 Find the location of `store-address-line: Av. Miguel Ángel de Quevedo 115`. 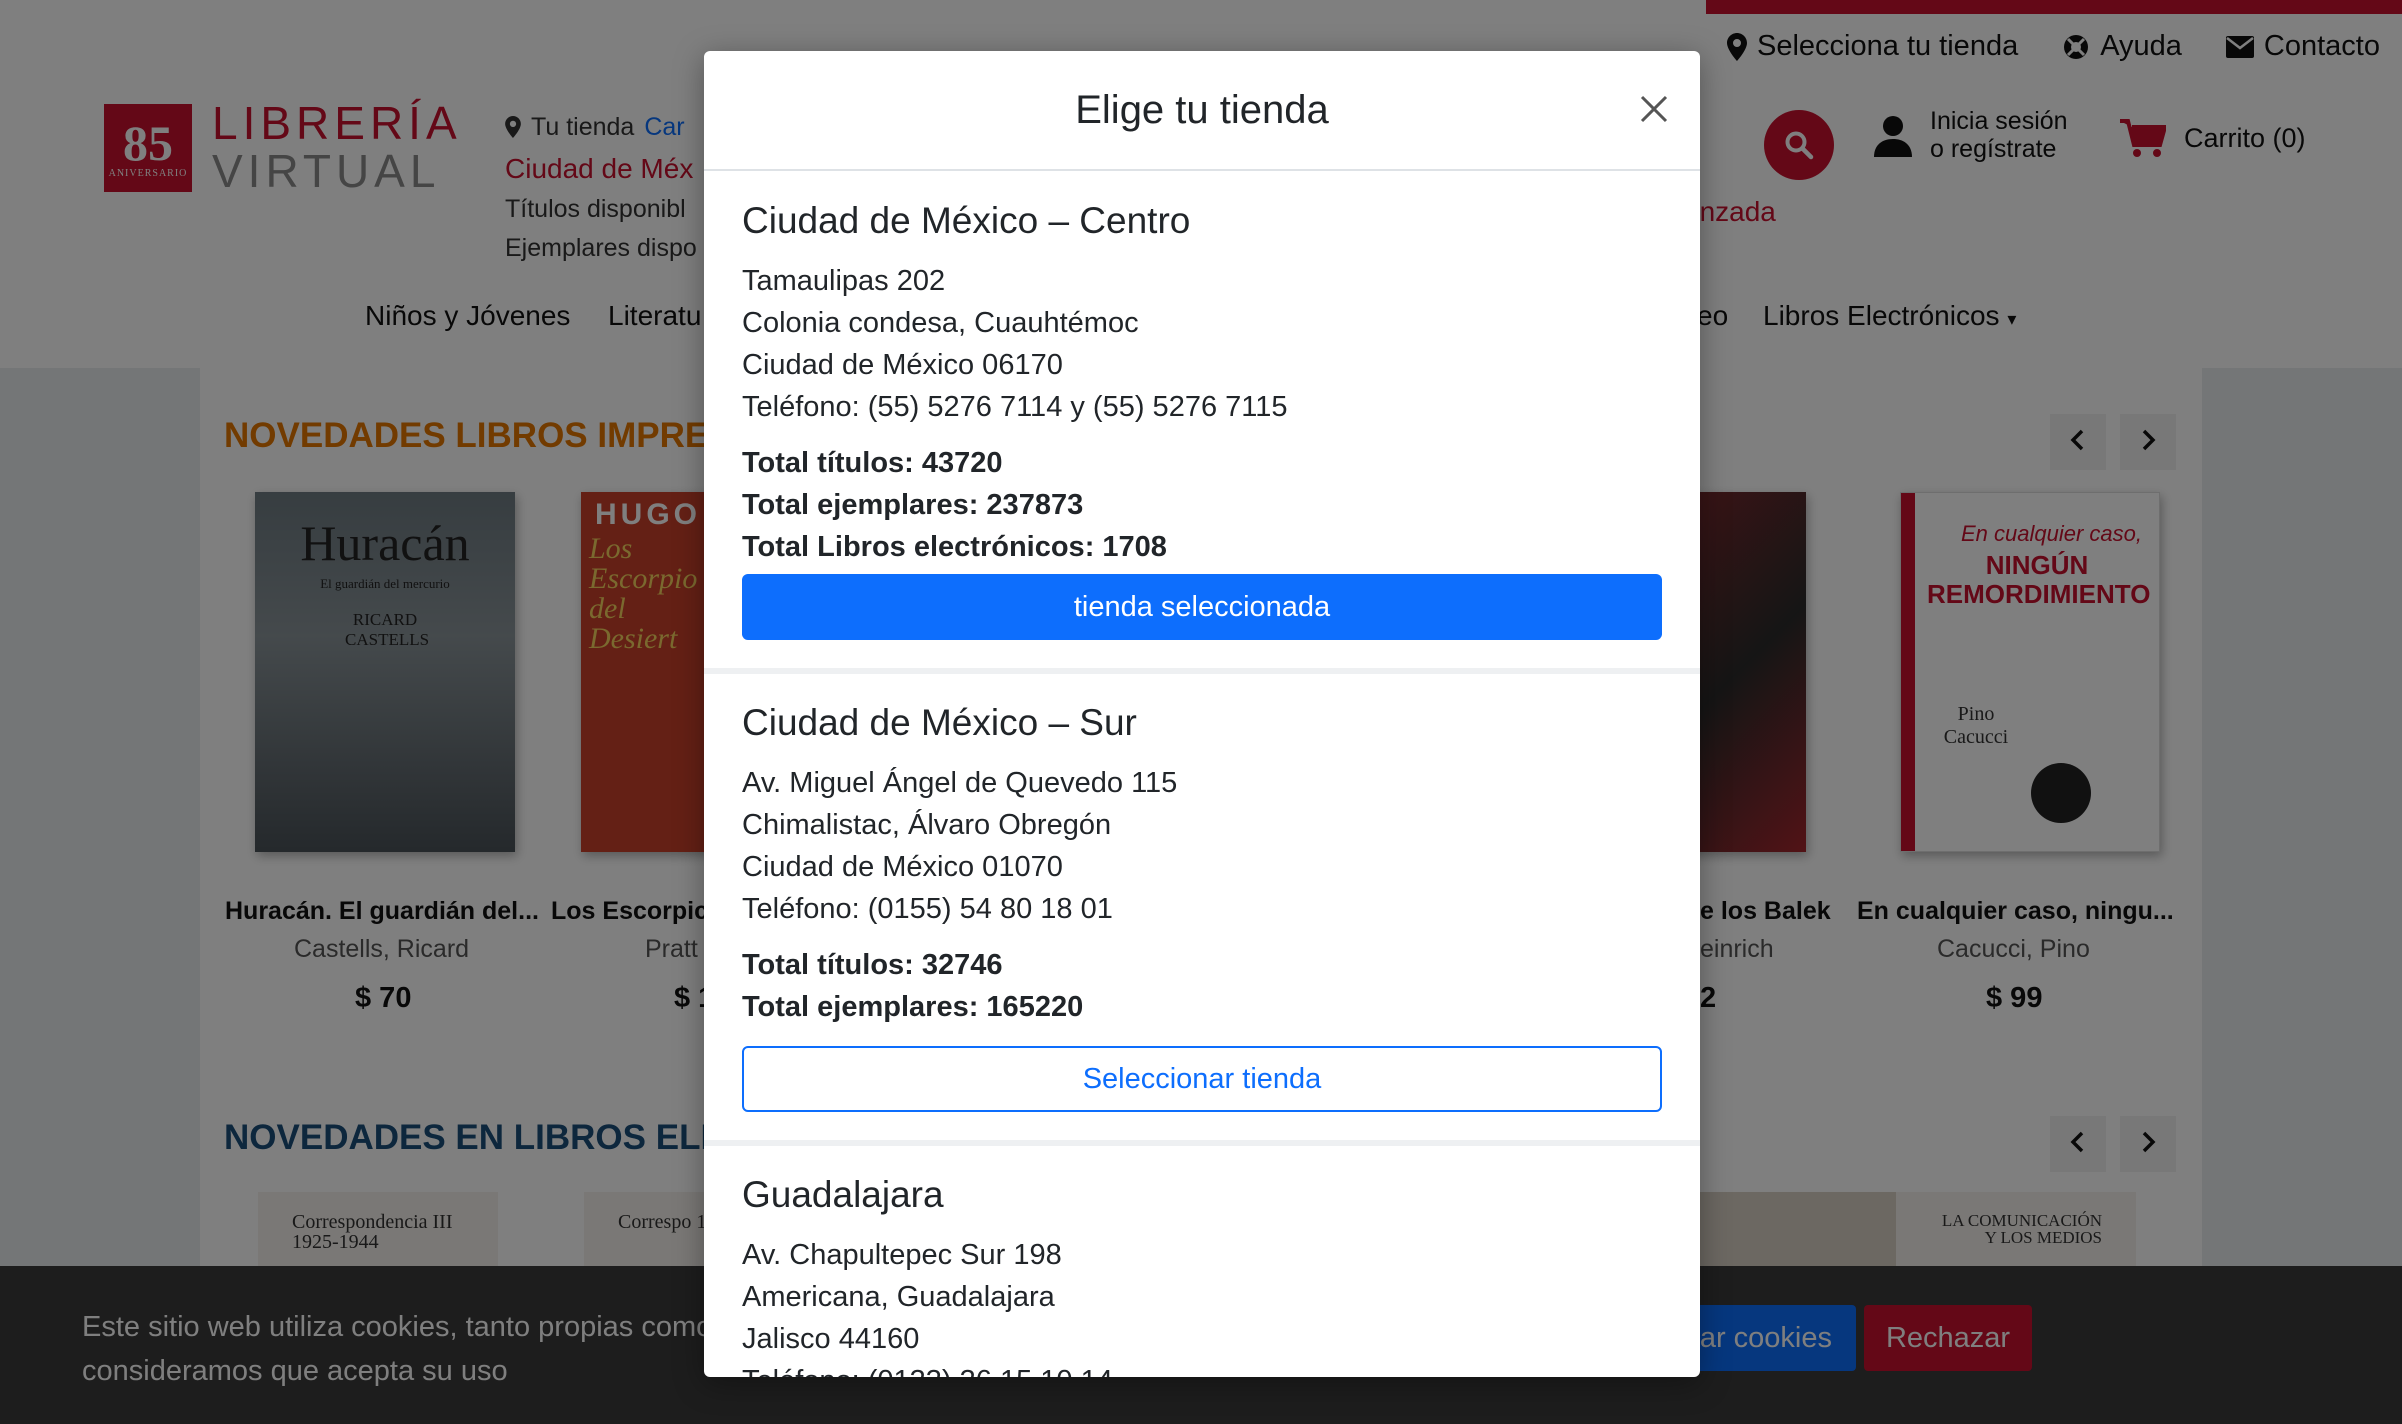

store-address-line: Av. Miguel Ángel de Quevedo 115 is located at coordinates (960, 783).